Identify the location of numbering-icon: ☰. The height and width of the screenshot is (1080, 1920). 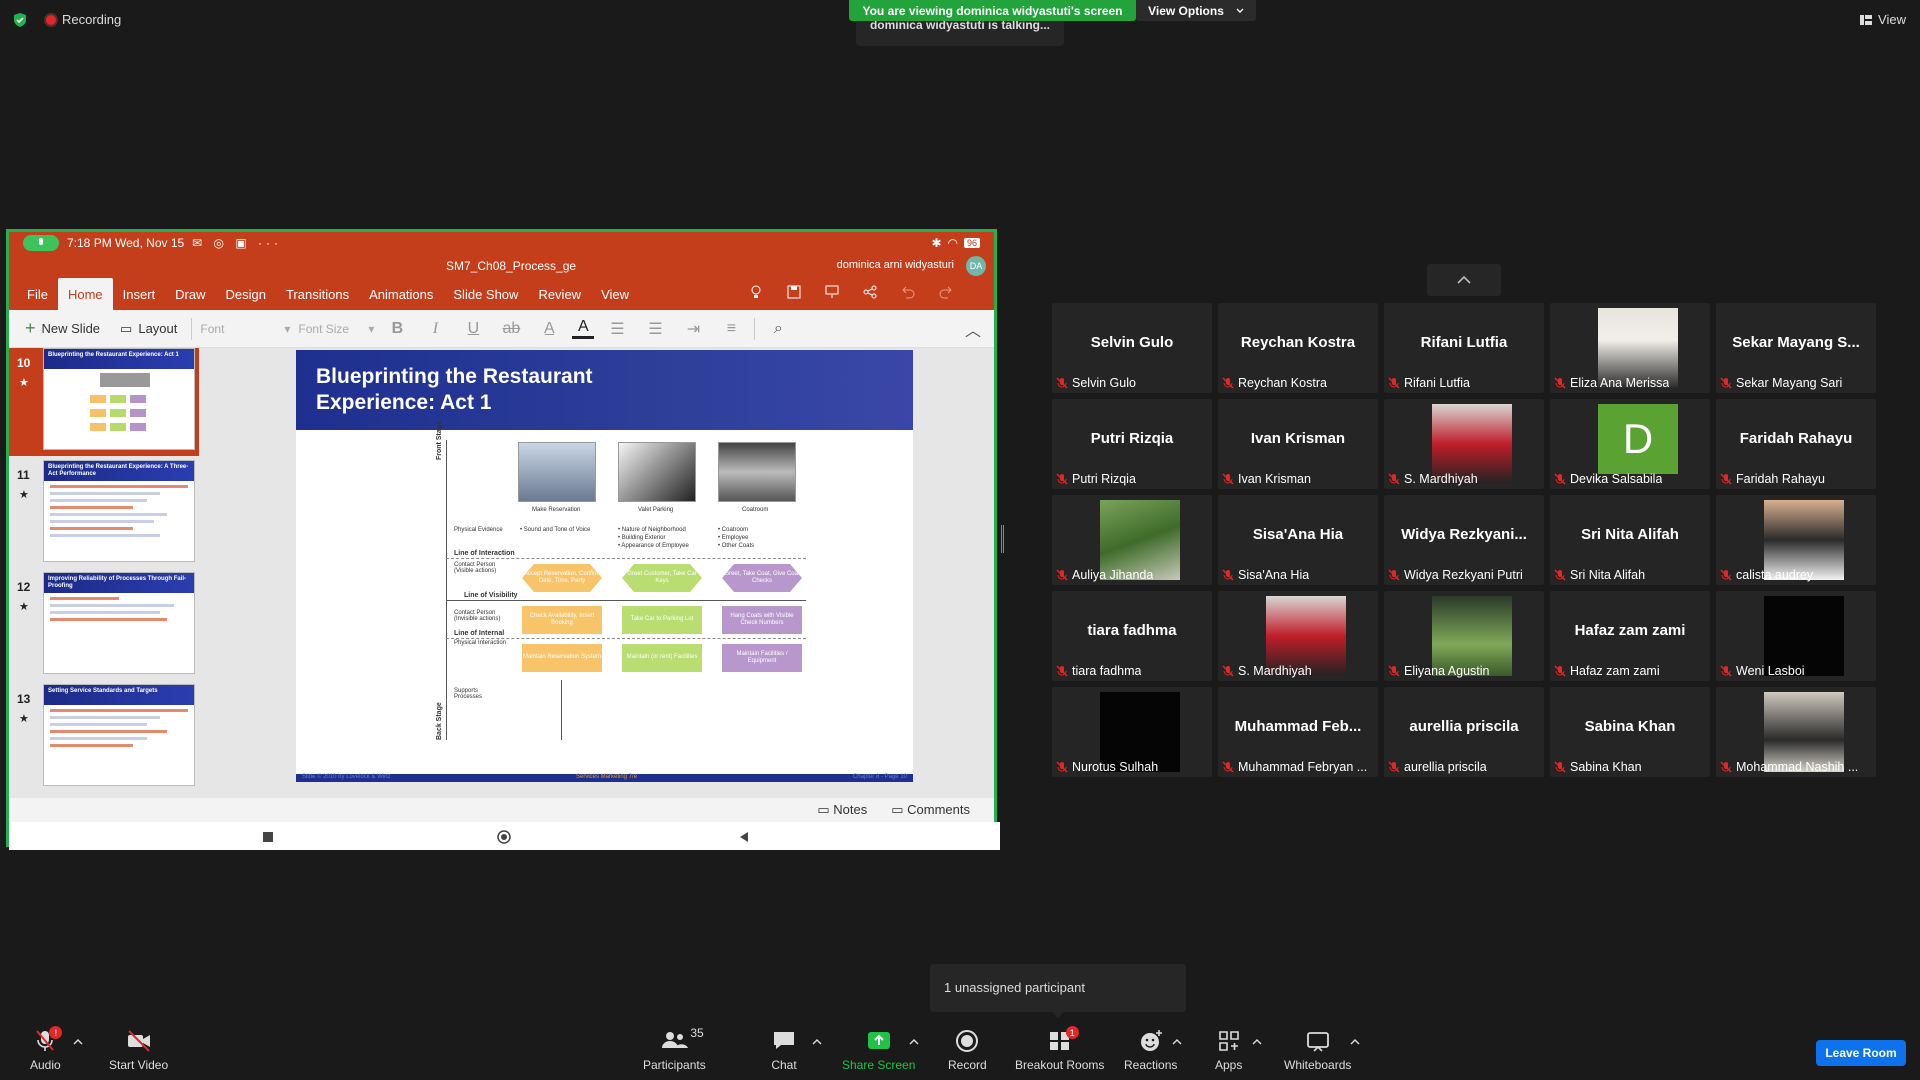
(655, 329).